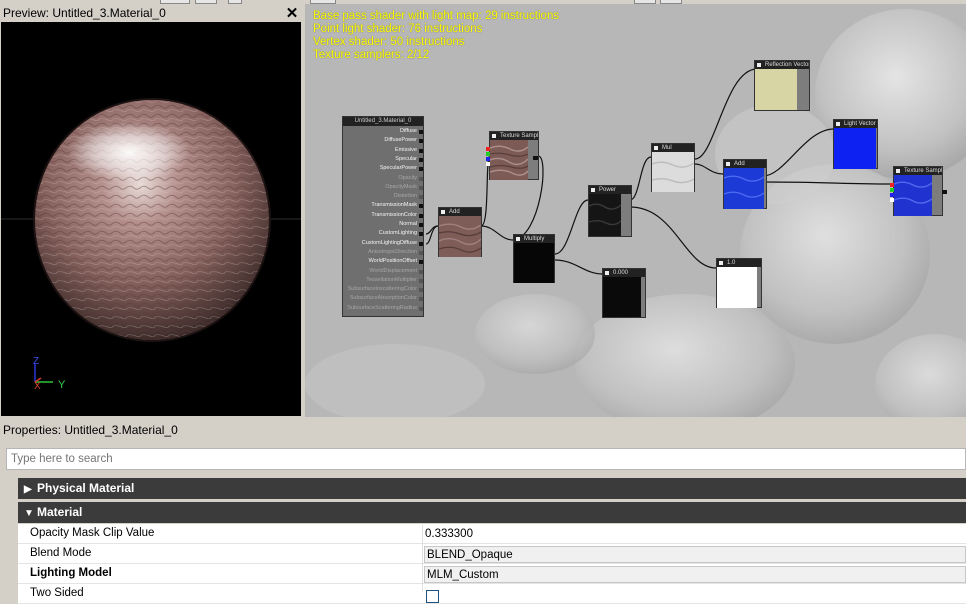  I want to click on reflection-vector-thumbnail, so click(776, 89).